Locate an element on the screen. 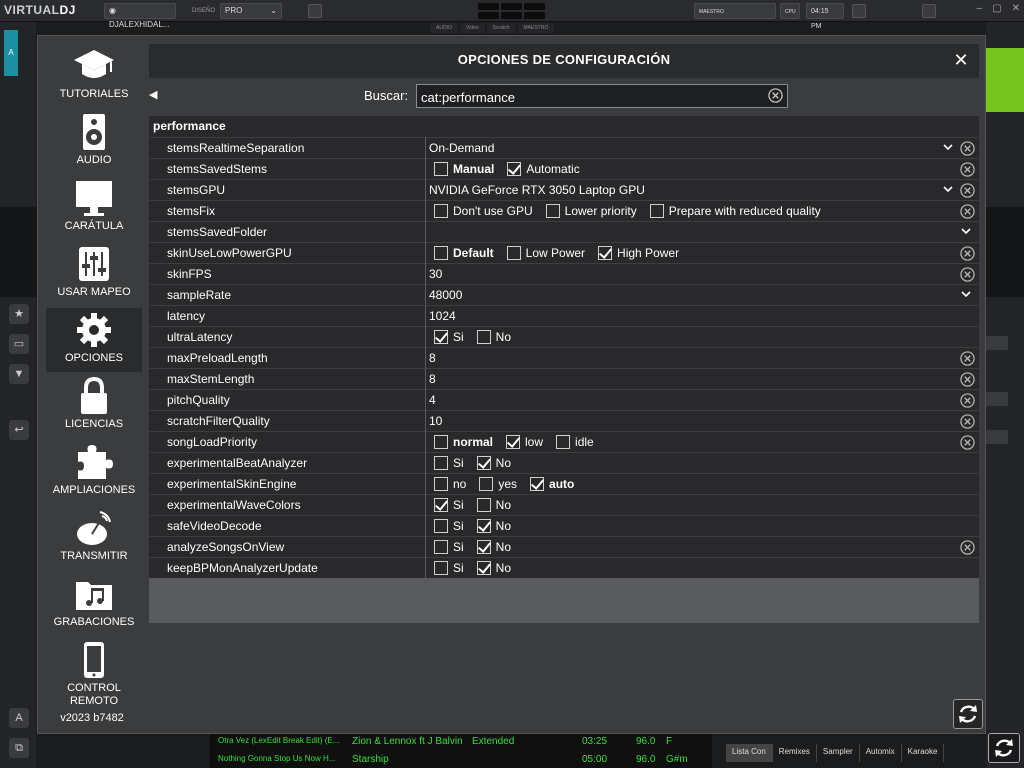  minimize-icon: – is located at coordinates (980, 8).